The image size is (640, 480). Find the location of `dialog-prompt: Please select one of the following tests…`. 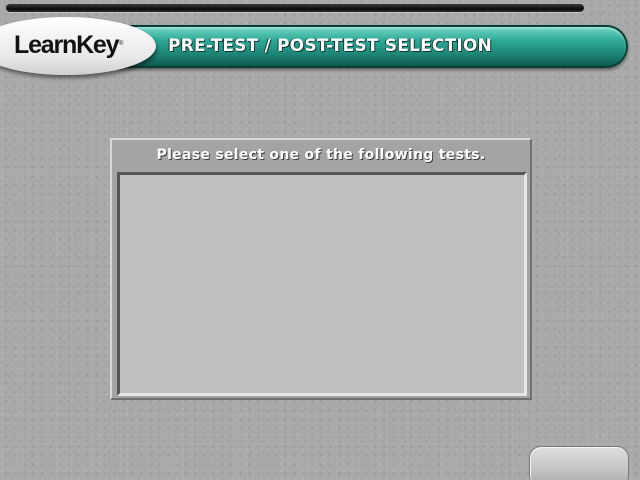

dialog-prompt: Please select one of the following tests… is located at coordinates (321, 155).